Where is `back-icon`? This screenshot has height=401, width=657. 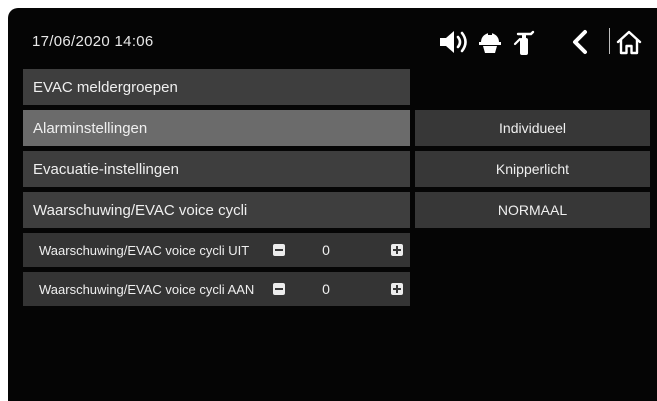 back-icon is located at coordinates (580, 42).